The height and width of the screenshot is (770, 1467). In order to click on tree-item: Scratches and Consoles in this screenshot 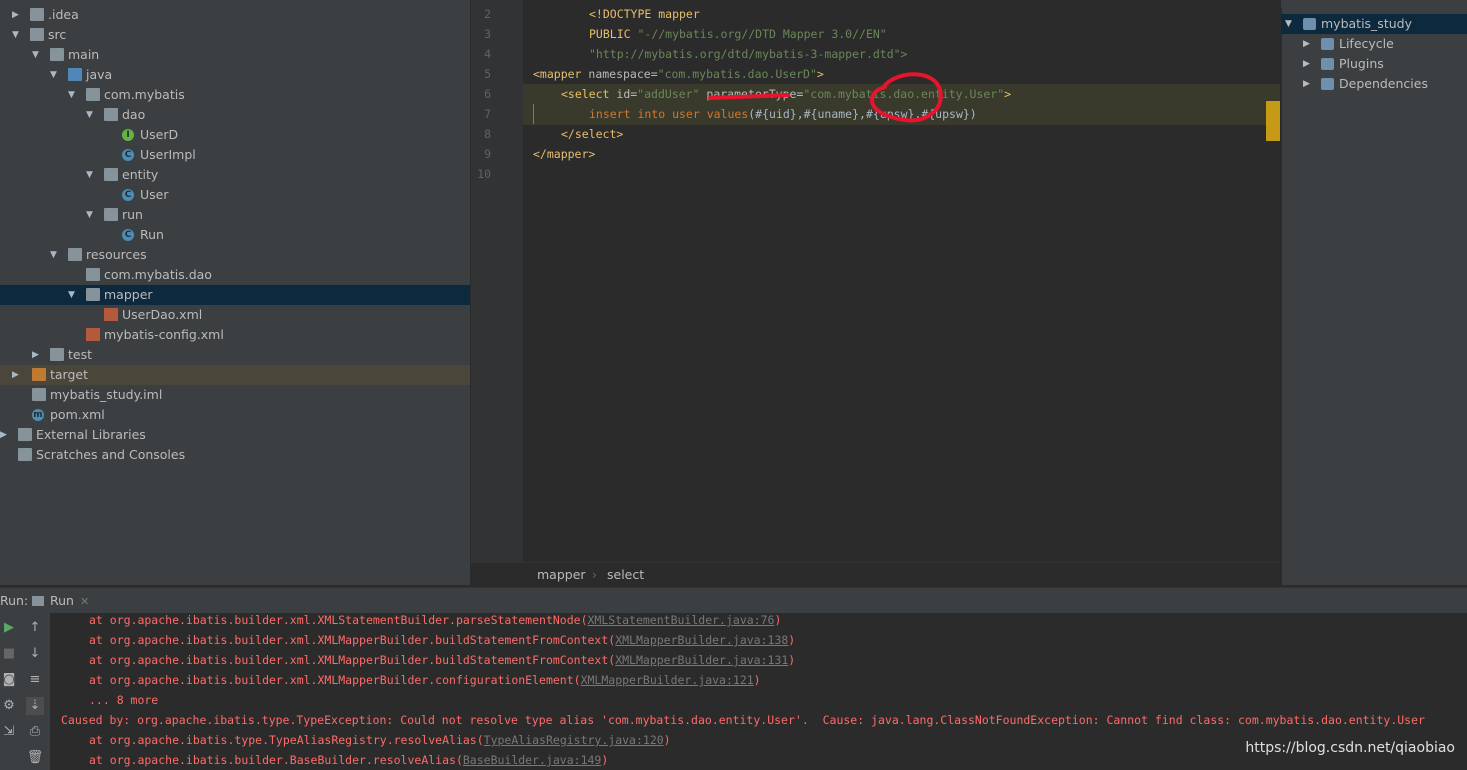, I will do `click(235, 455)`.